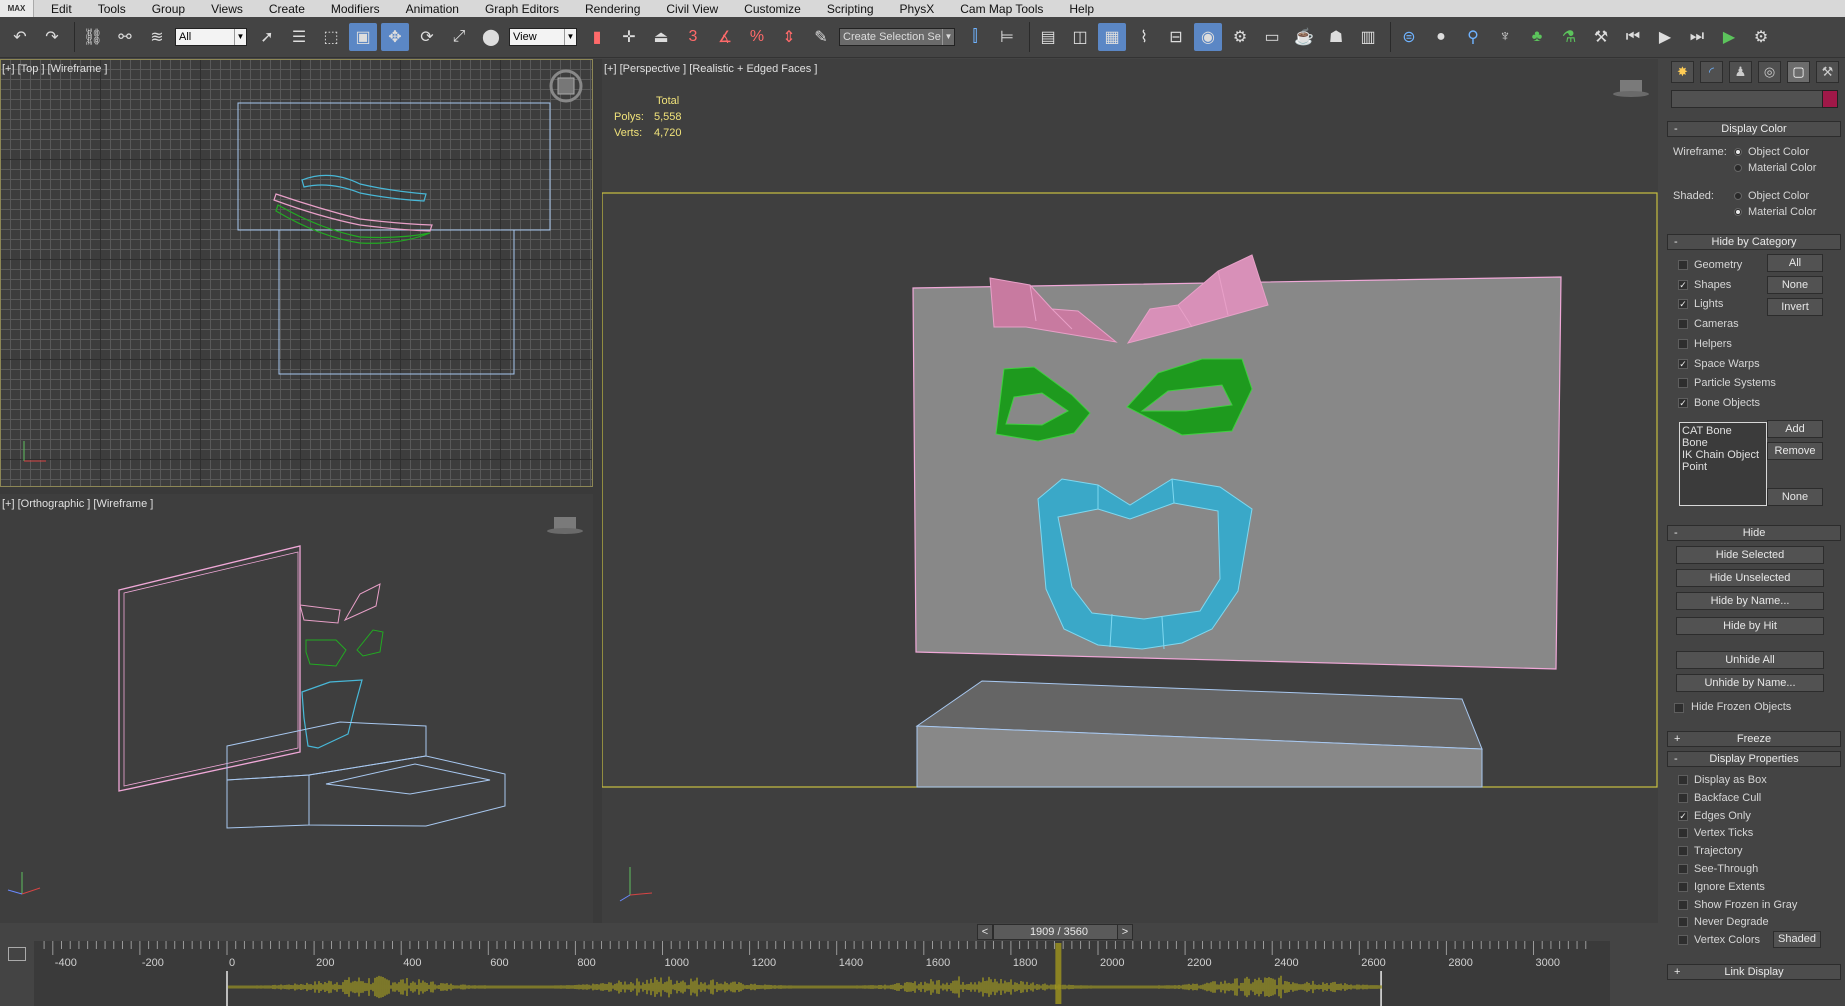 This screenshot has width=1845, height=1006. Describe the element at coordinates (1747, 99) in the screenshot. I see `object-name-field` at that location.